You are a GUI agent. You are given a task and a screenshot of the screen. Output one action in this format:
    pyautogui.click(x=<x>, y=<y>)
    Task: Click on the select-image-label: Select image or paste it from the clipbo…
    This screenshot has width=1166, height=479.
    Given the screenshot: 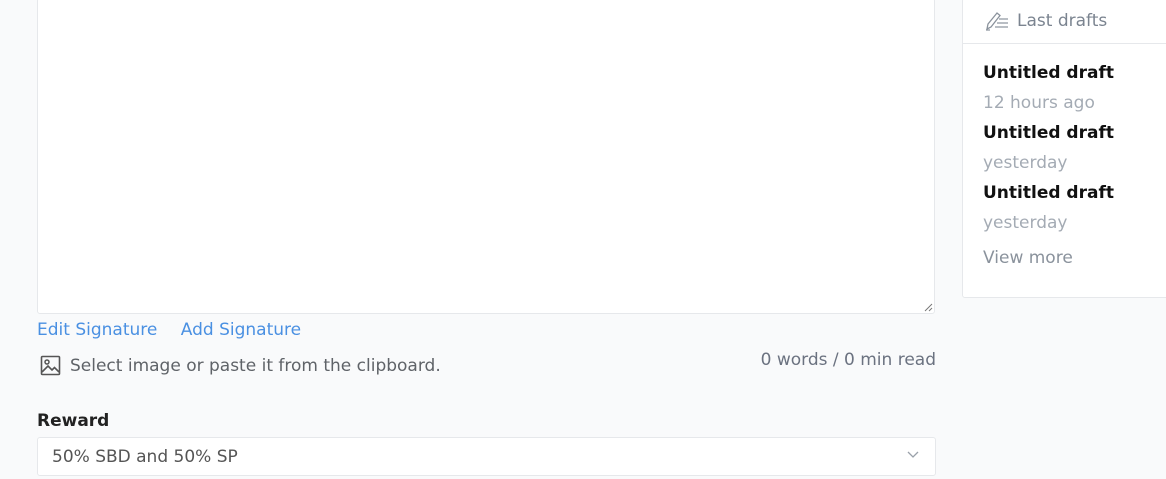 What is the action you would take?
    pyautogui.click(x=255, y=365)
    